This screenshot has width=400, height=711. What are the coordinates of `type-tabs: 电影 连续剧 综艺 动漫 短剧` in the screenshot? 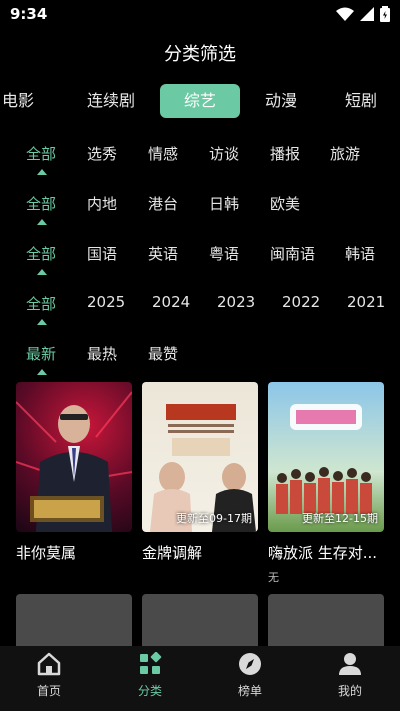 It's located at (200, 102).